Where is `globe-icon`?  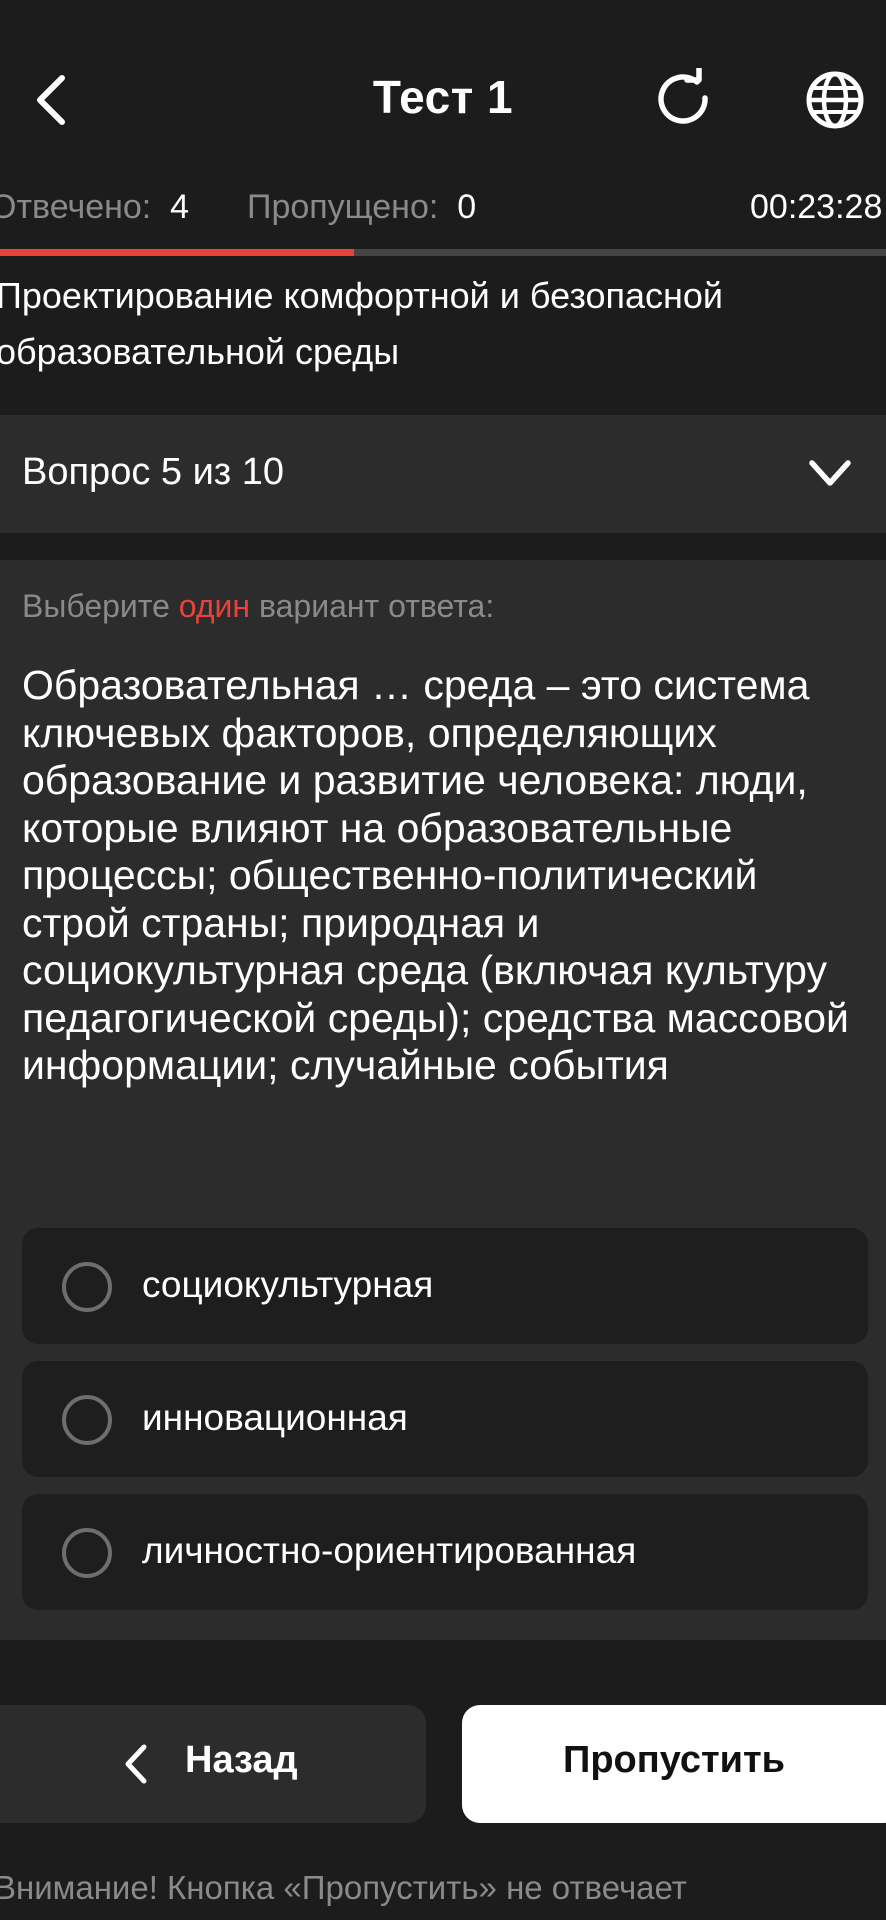
globe-icon is located at coordinates (835, 100).